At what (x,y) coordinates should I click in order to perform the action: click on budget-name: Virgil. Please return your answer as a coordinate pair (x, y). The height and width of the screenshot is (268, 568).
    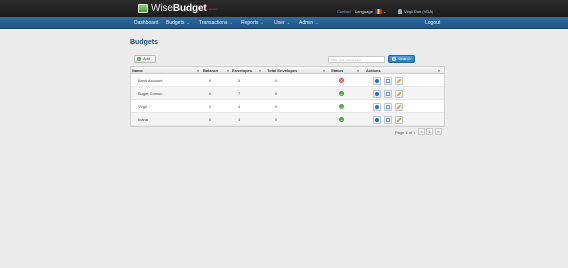
    Looking at the image, I should click on (142, 106).